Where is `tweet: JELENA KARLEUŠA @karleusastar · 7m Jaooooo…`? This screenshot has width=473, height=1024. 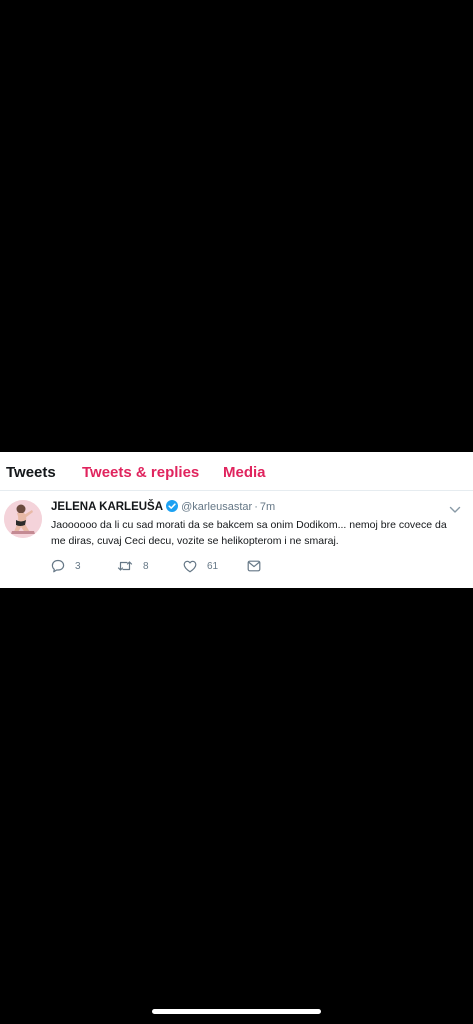 tweet: JELENA KARLEUŠA @karleusastar · 7m Jaooooo… is located at coordinates (236, 536).